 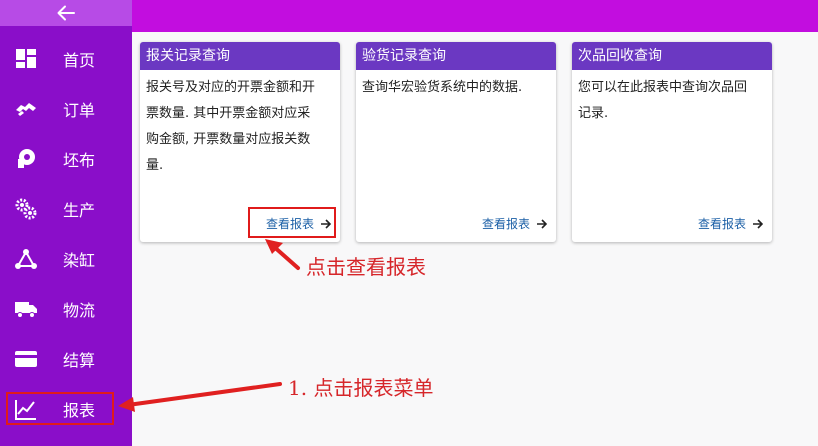 I want to click on arrow-to-report-menu, so click(x=204, y=394).